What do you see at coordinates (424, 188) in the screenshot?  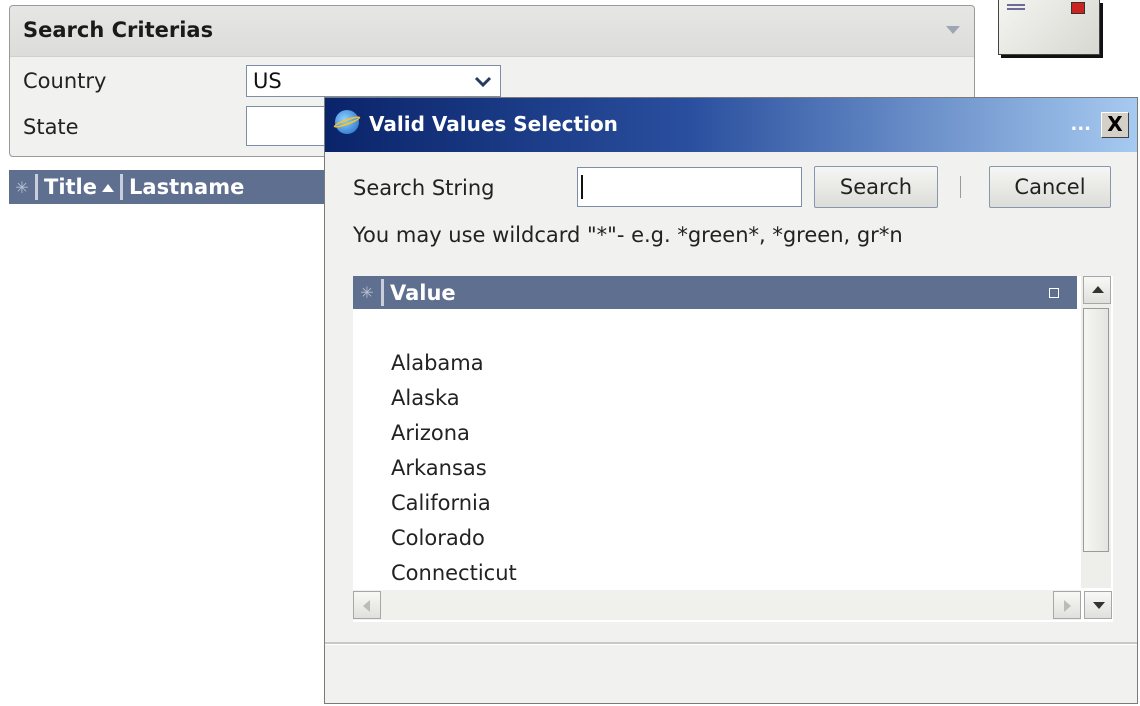 I see `search-string-label: Search String` at bounding box center [424, 188].